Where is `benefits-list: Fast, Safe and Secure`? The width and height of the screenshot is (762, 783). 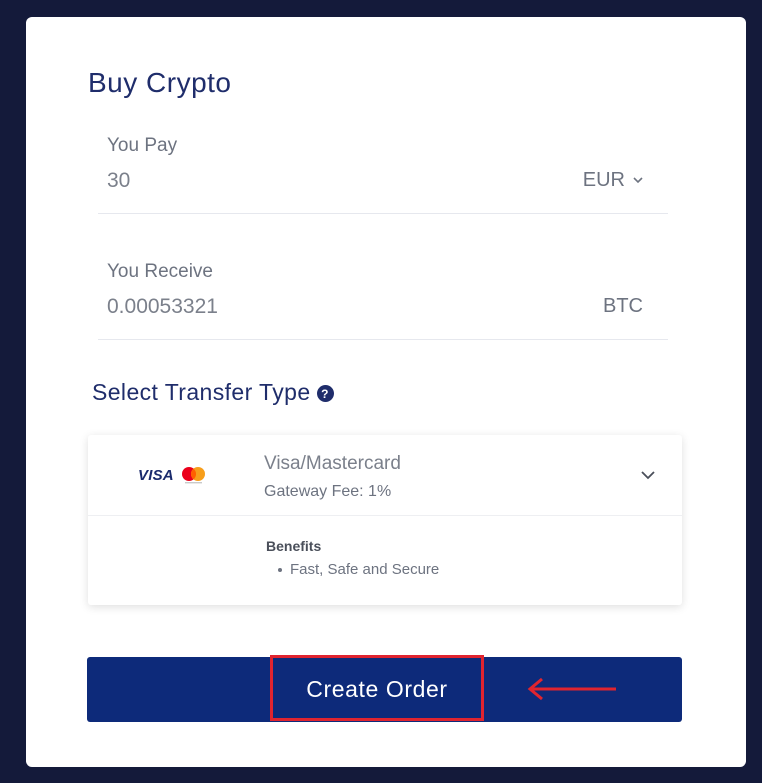
benefits-list: Fast, Safe and Secure is located at coordinates (358, 569).